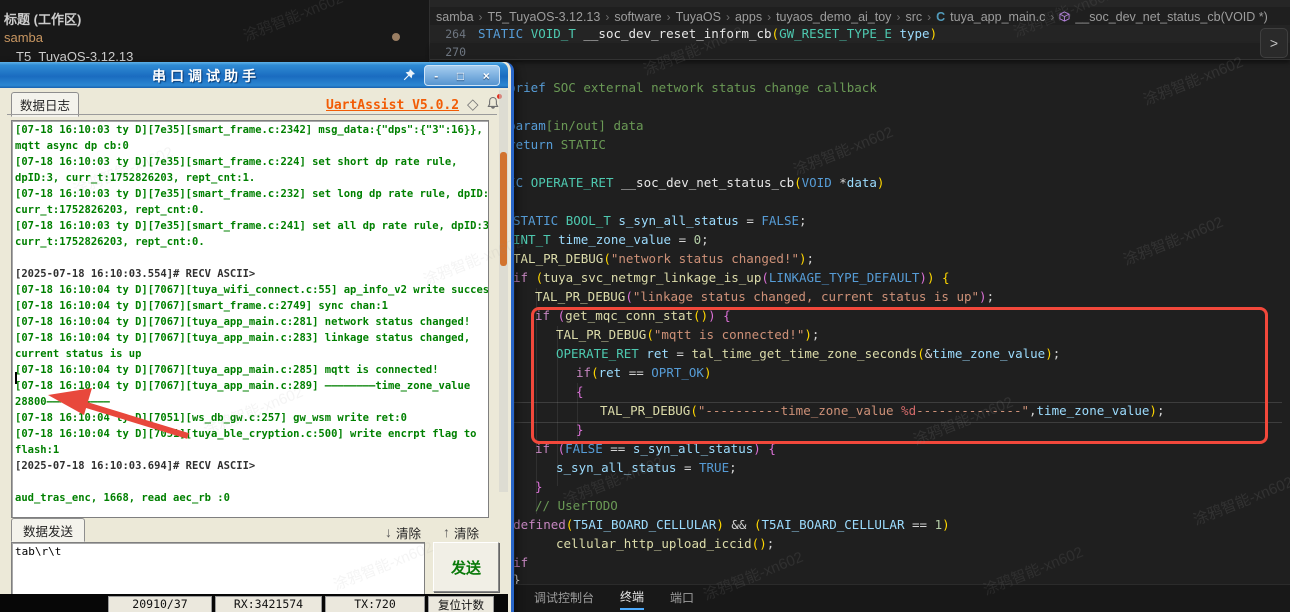  Describe the element at coordinates (461, 604) in the screenshot. I see `reset-count-button: 复位计数` at that location.